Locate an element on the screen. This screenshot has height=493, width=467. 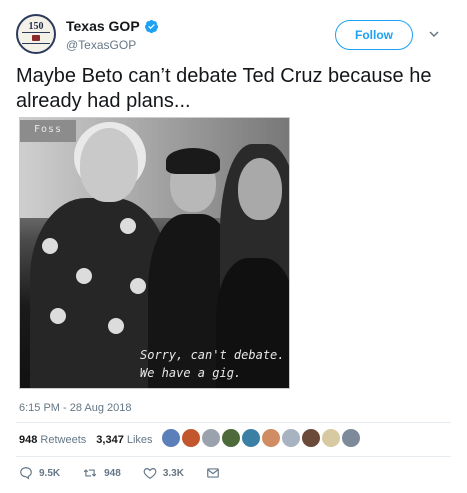
likes-label: Likes is located at coordinates (139, 440).